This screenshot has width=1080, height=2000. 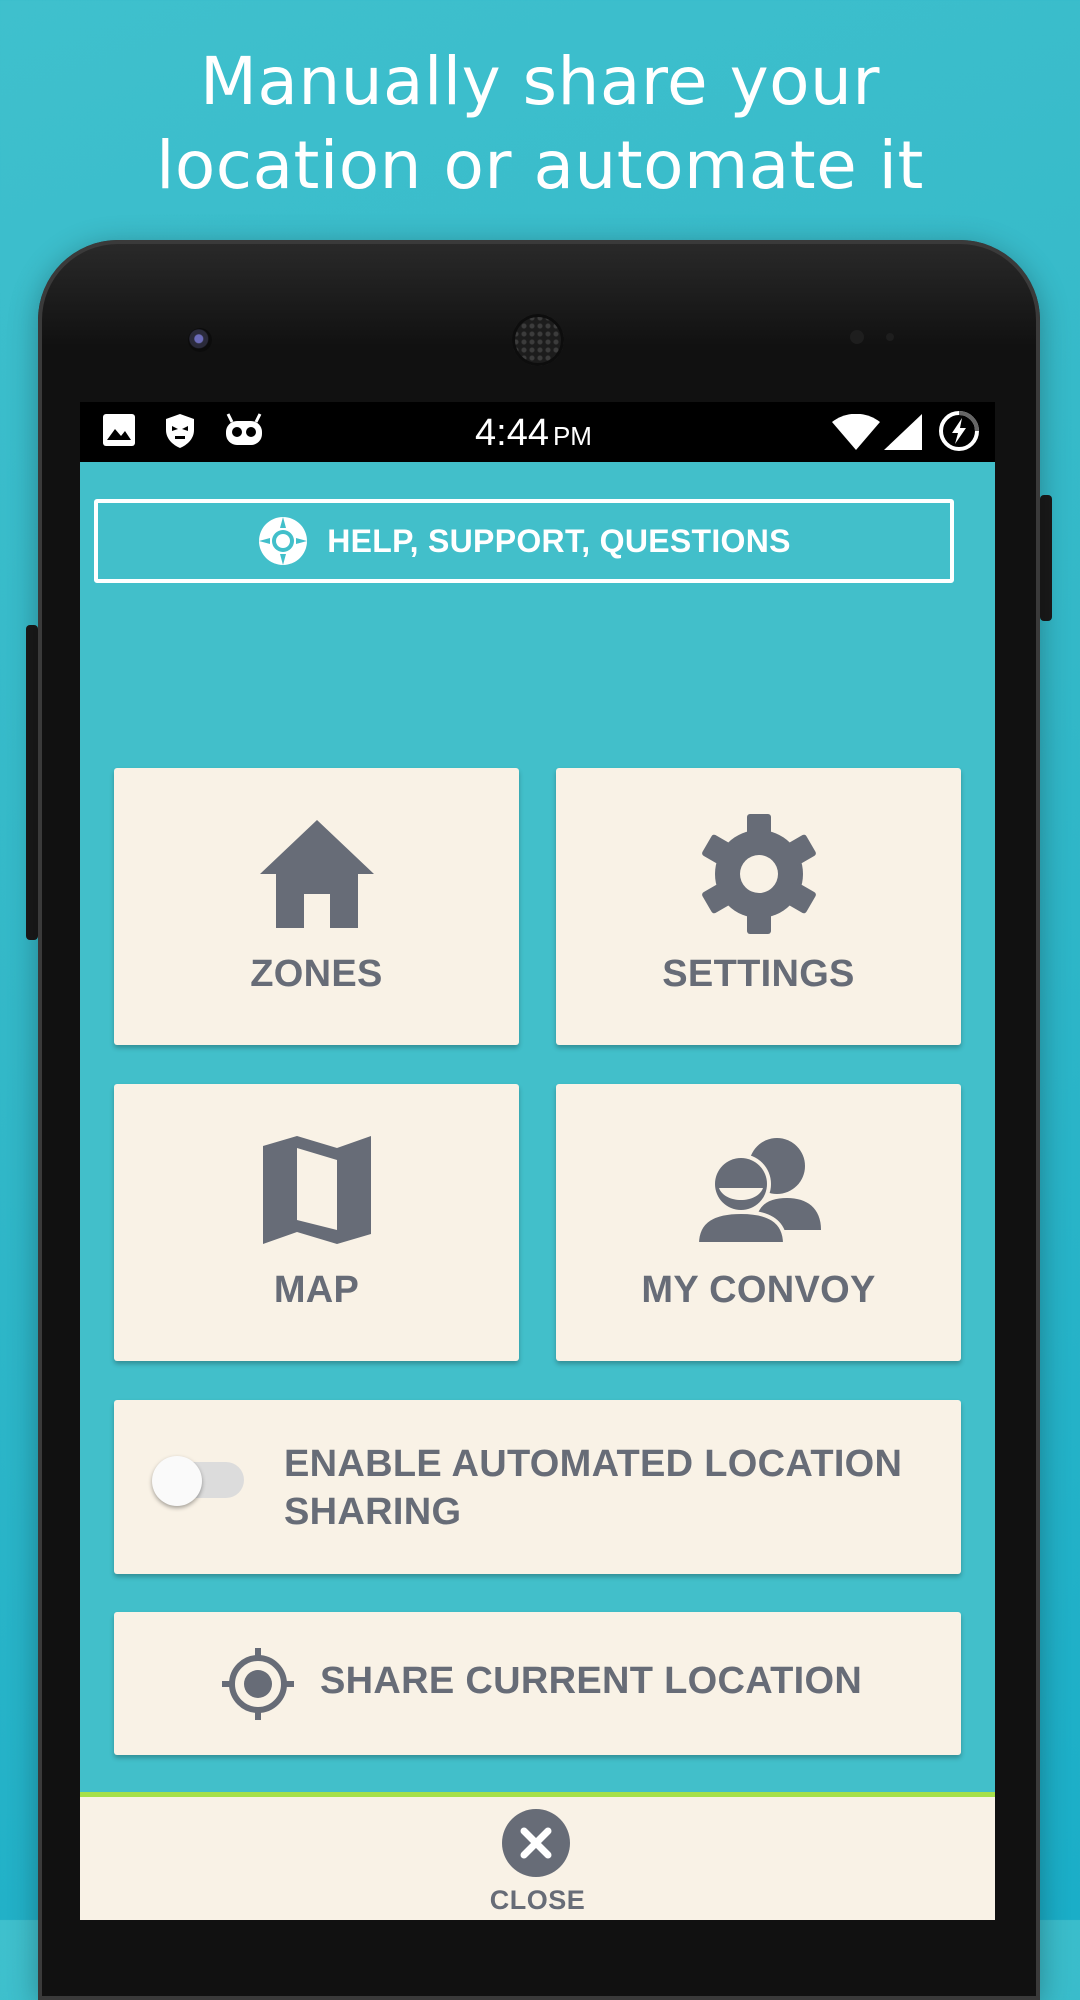 I want to click on signal-icon, so click(x=903, y=432).